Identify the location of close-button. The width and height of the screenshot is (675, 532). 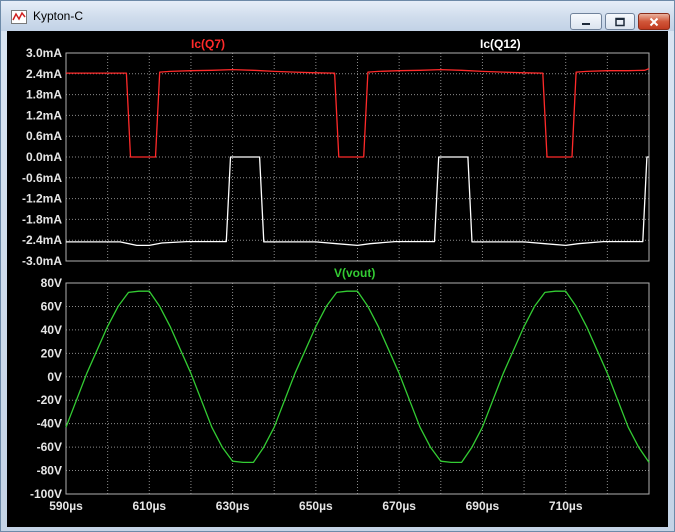
(654, 21).